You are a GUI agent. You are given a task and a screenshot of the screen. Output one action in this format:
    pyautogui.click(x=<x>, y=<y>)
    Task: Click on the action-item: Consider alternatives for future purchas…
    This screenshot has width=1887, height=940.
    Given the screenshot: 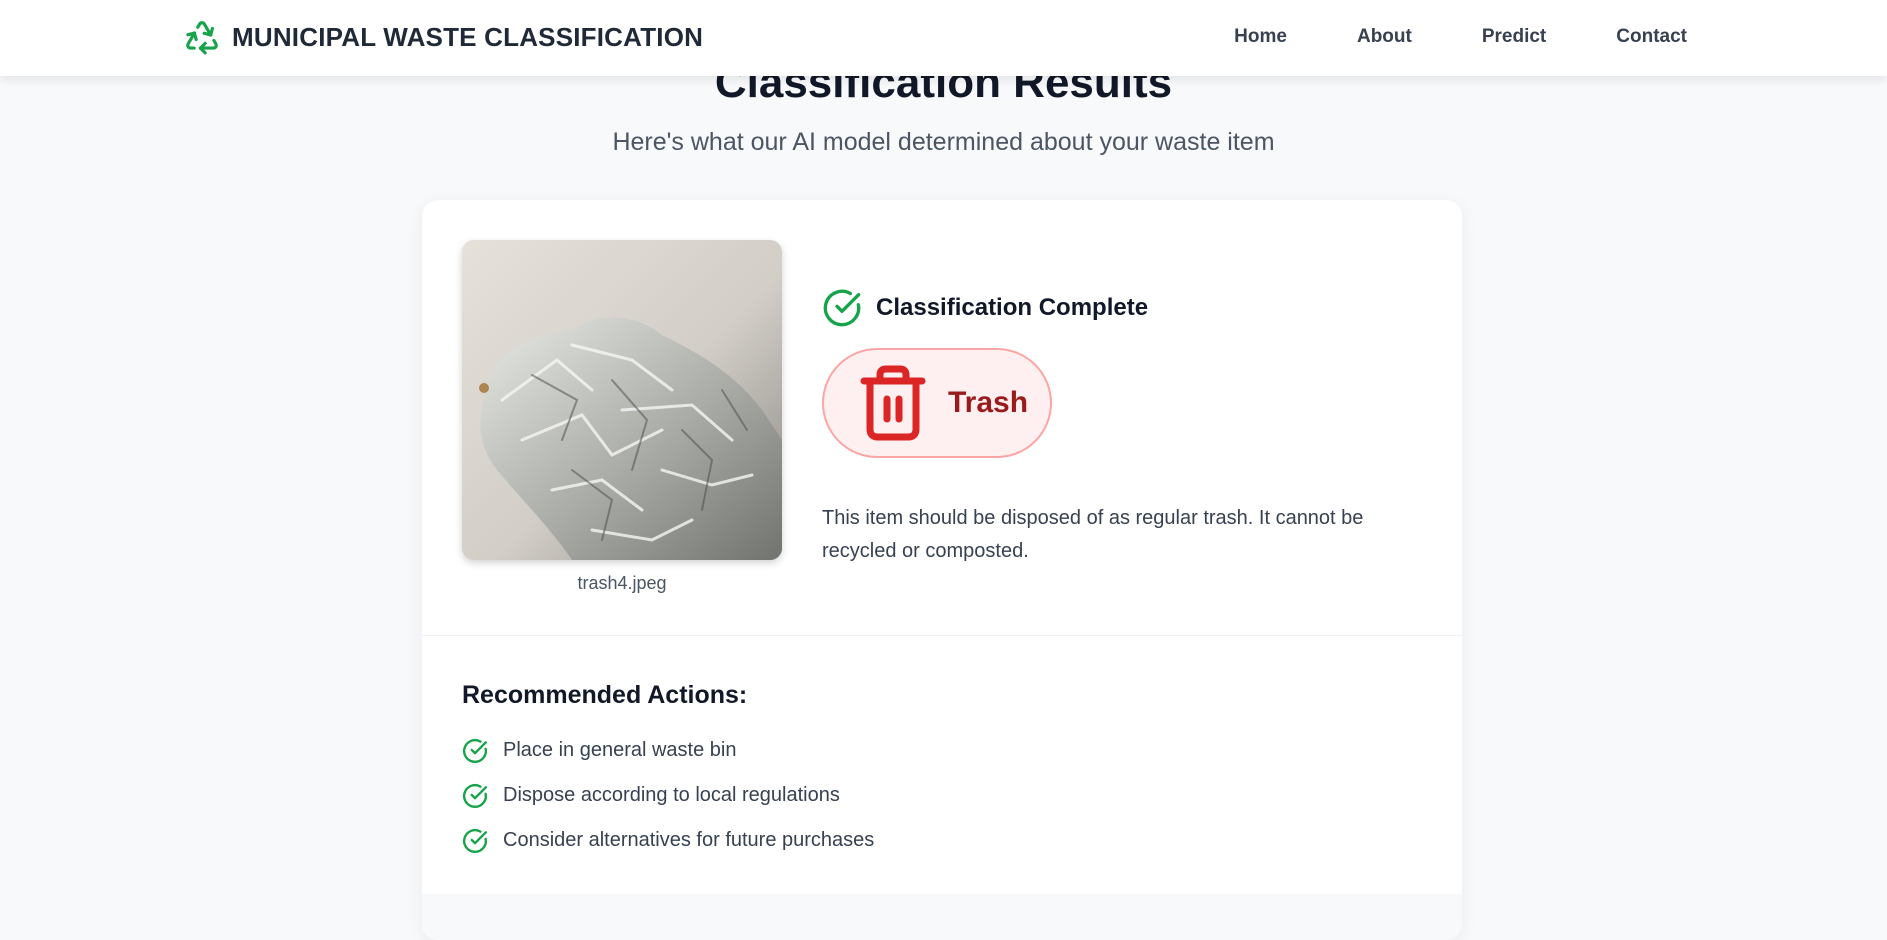 What is the action you would take?
    pyautogui.click(x=942, y=840)
    